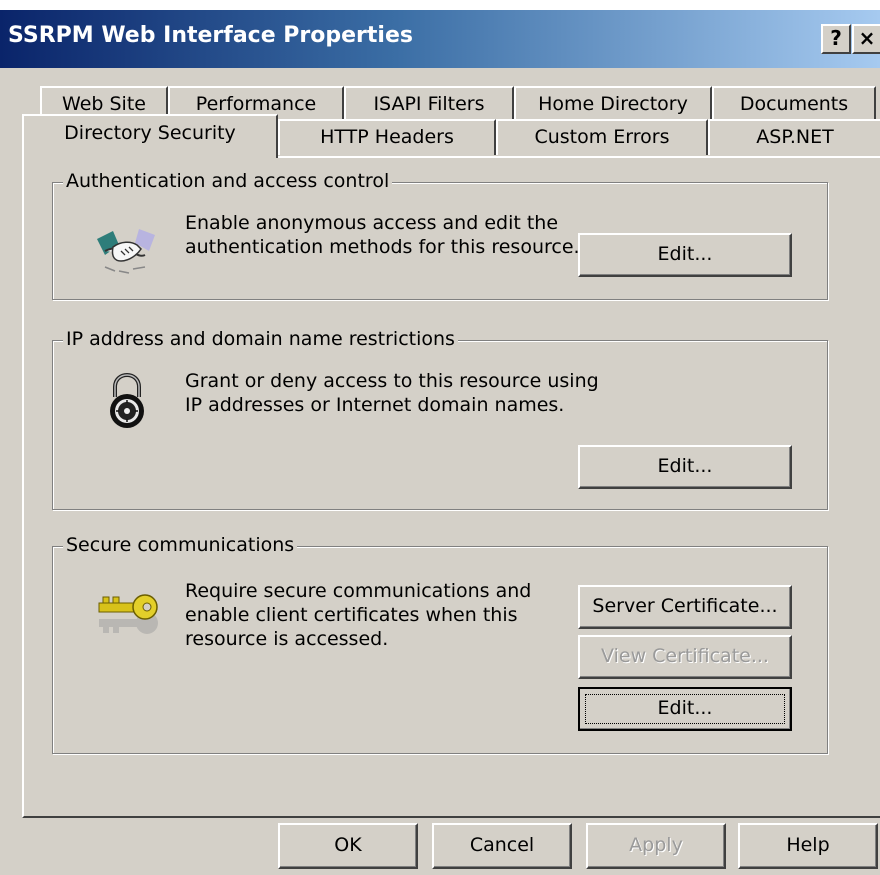  Describe the element at coordinates (387, 137) in the screenshot. I see `tab-http-headers: HTTP Headers` at that location.